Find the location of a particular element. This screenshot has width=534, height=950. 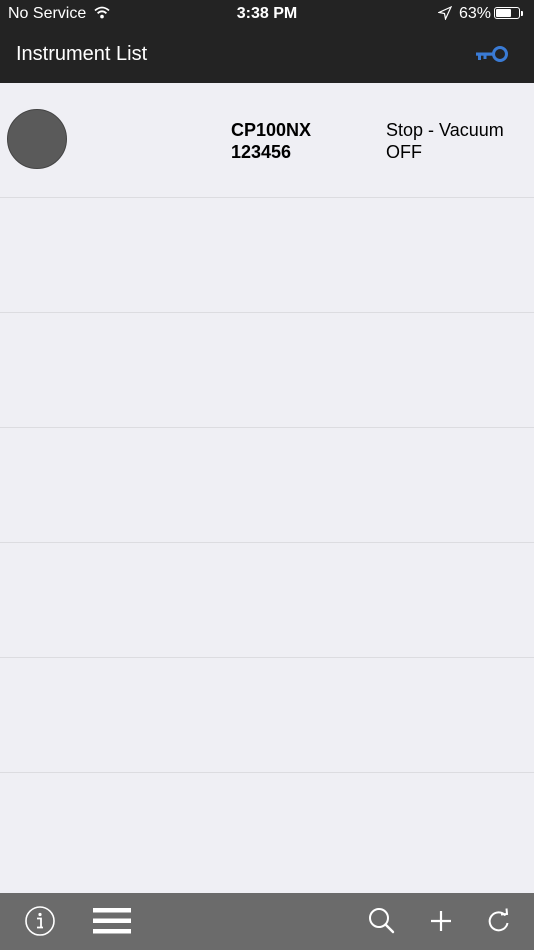

battery-tip is located at coordinates (522, 13).